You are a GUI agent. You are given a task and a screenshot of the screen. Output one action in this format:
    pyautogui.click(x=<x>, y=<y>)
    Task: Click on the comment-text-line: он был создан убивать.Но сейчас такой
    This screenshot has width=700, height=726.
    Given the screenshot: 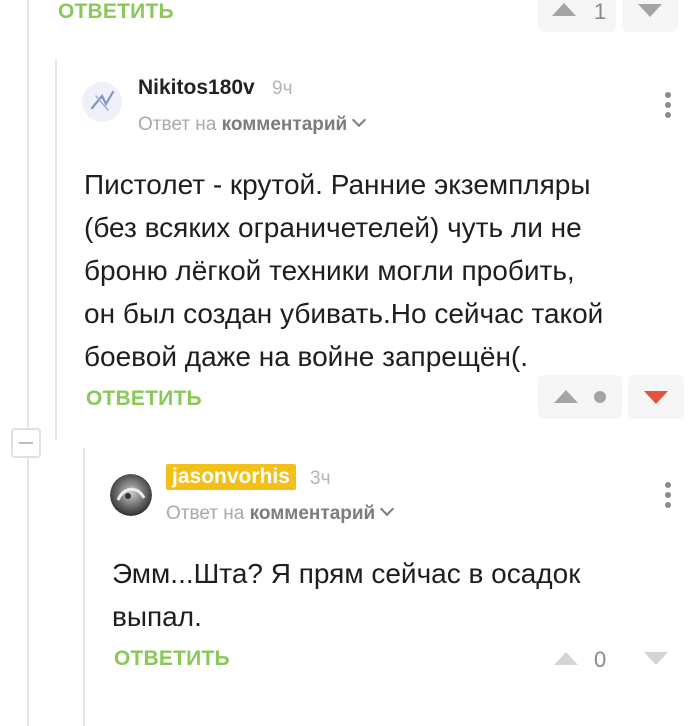 What is the action you would take?
    pyautogui.click(x=344, y=313)
    